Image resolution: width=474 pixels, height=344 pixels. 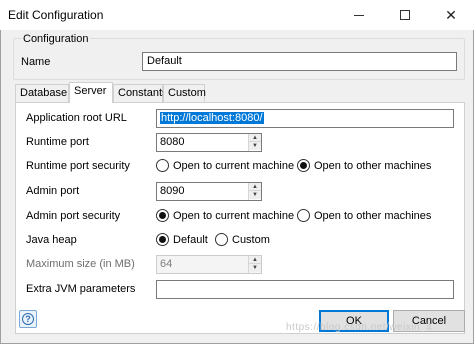 I want to click on max-size-row: Maximum size (in MB) 64 ▲ ▼, so click(x=241, y=264).